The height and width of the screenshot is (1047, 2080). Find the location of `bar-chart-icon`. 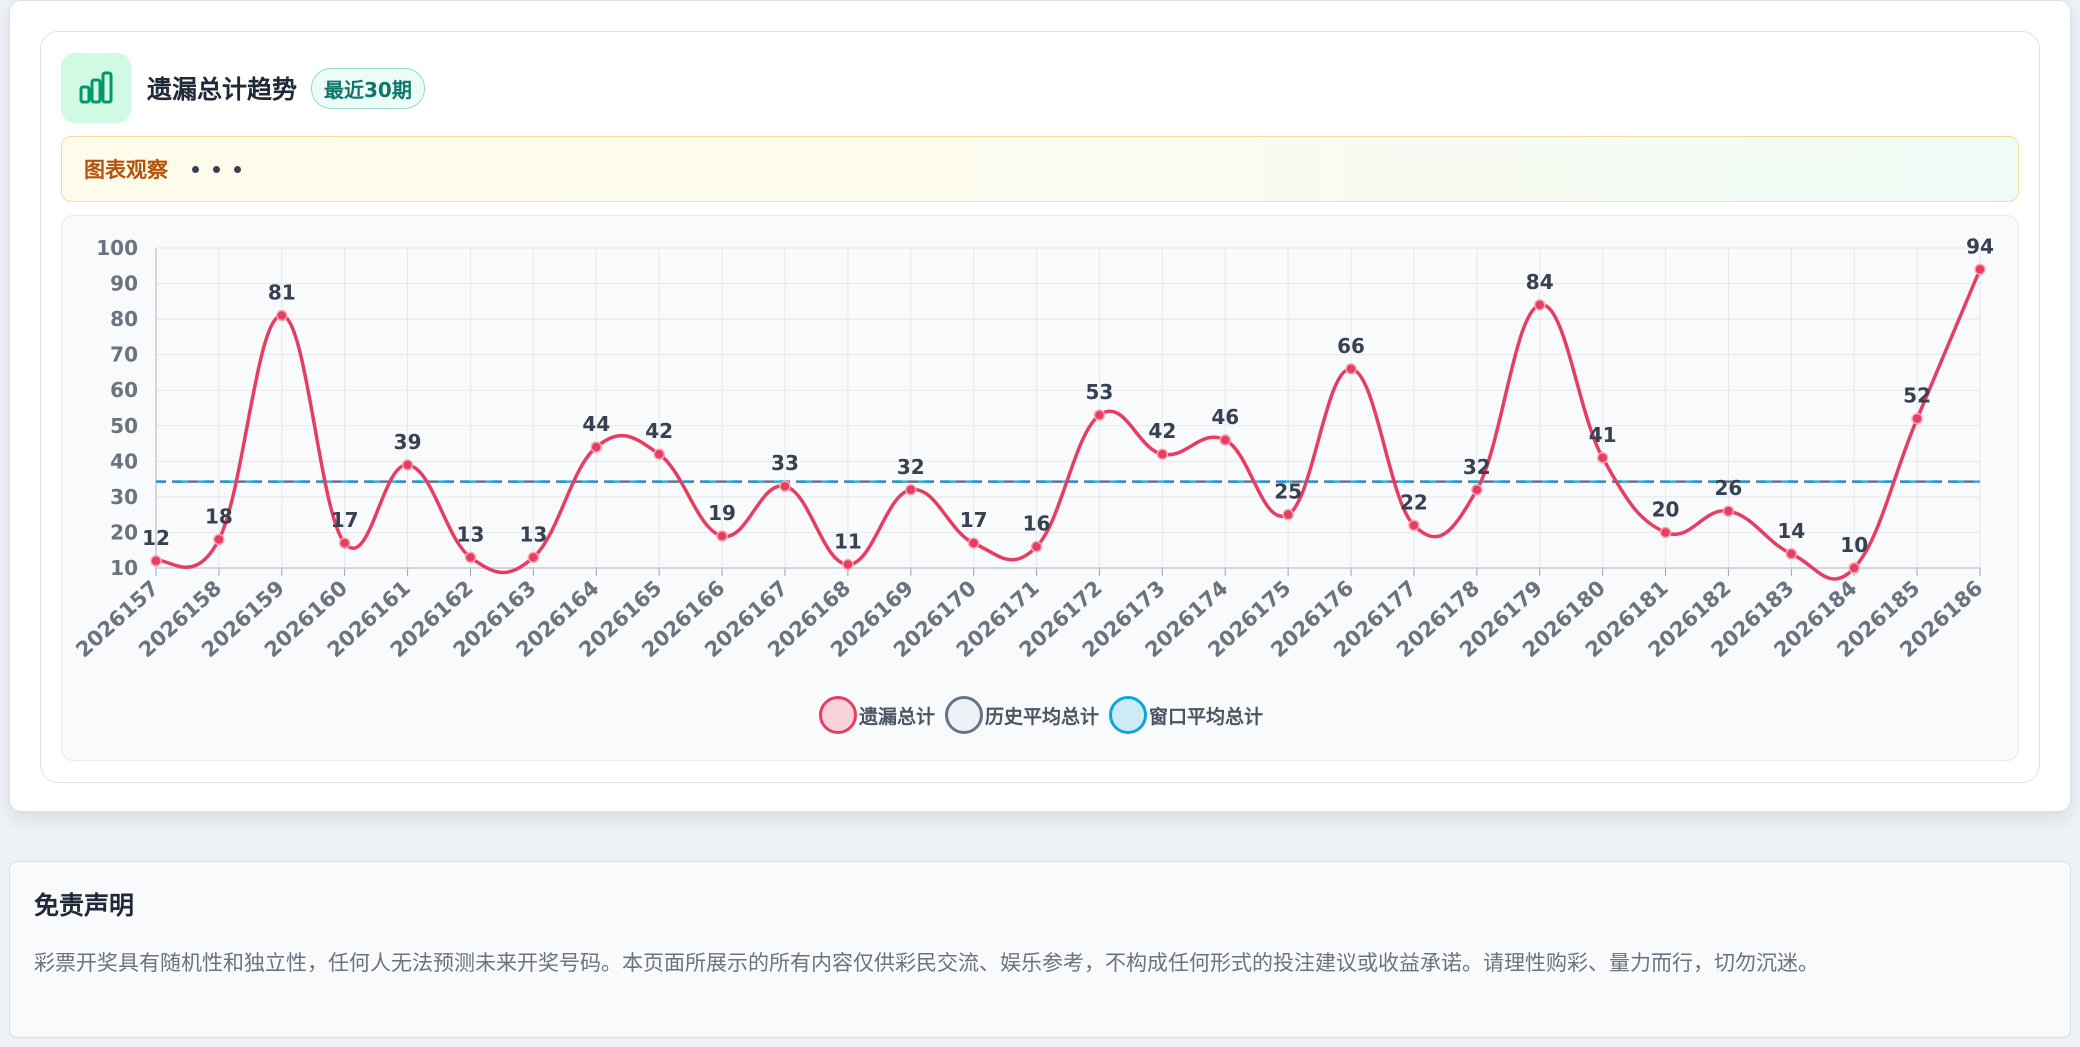

bar-chart-icon is located at coordinates (96, 88).